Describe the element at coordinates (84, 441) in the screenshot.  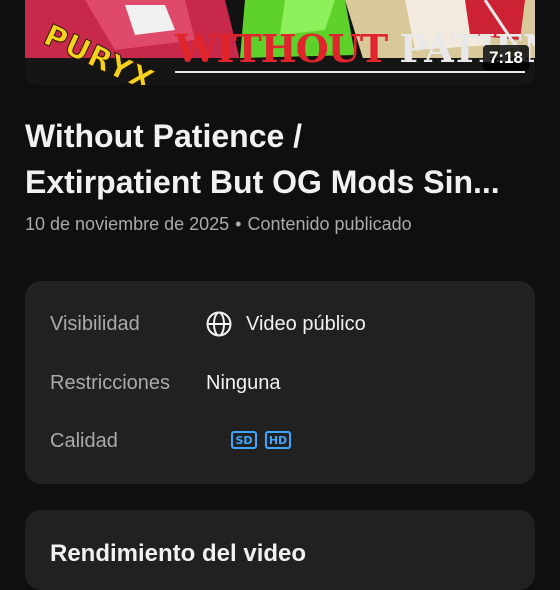
I see `quality-label: Calidad` at that location.